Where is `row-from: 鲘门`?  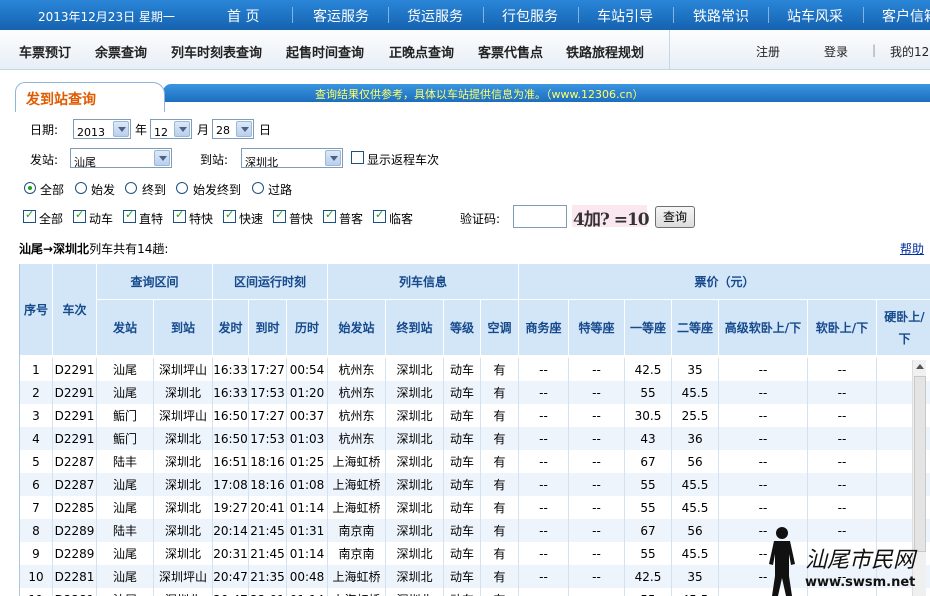 row-from: 鲘门 is located at coordinates (125, 438).